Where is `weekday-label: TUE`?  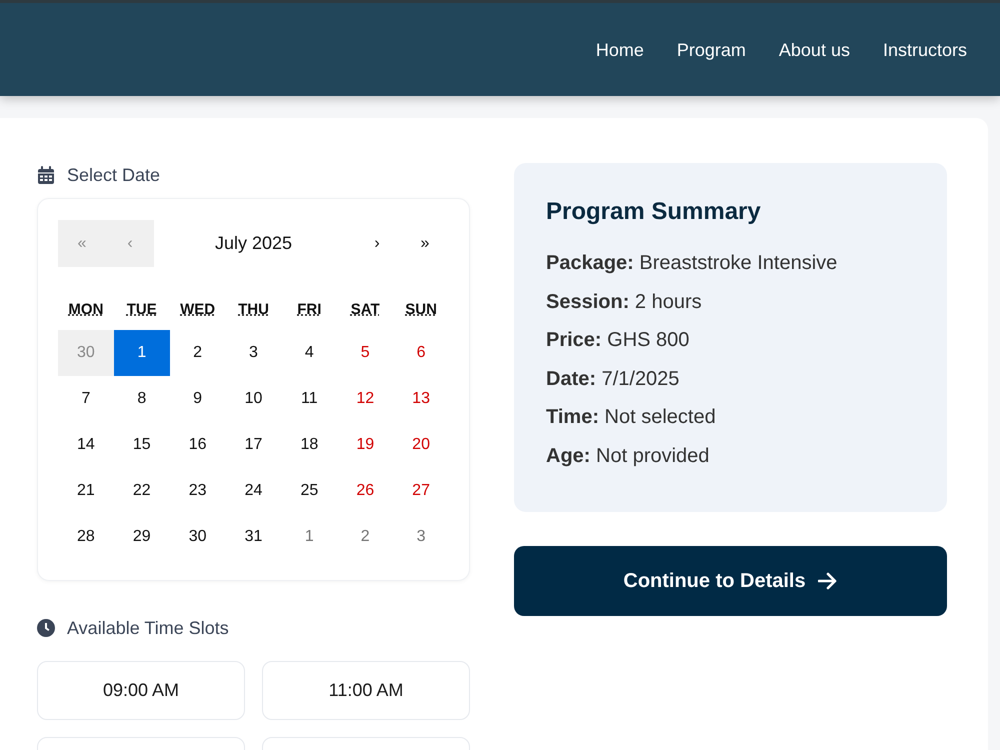
weekday-label: TUE is located at coordinates (141, 309).